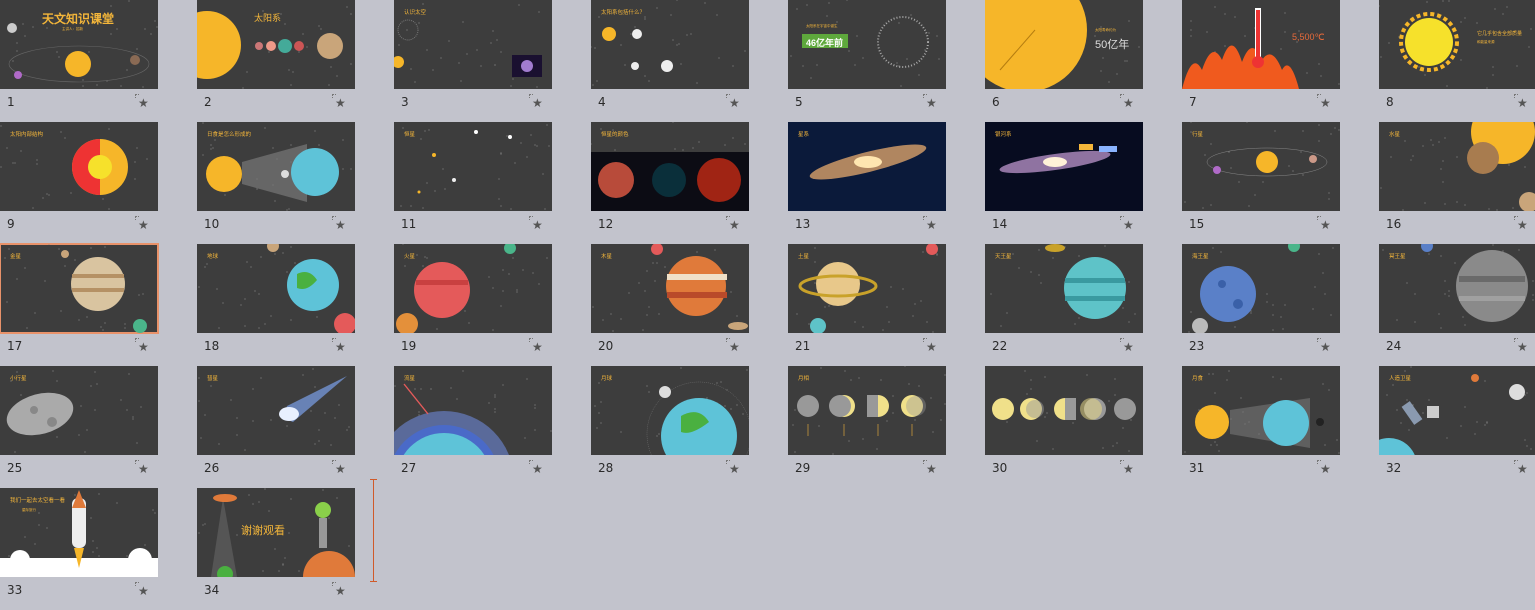  Describe the element at coordinates (1261, 166) in the screenshot. I see `slide-thumbnail-15: 行星` at that location.